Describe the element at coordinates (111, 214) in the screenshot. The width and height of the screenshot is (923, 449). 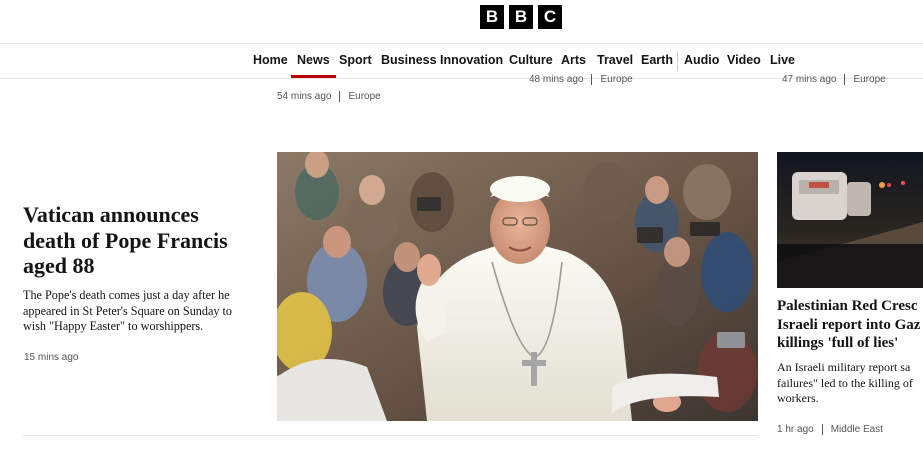
I see `headline-line: Vatican announces` at that location.